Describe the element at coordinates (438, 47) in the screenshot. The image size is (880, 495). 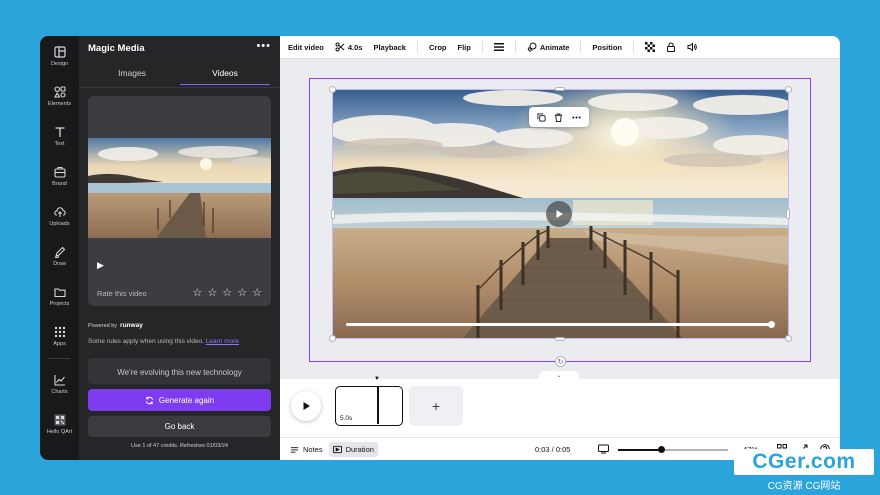
I see `crop-button: Crop` at that location.